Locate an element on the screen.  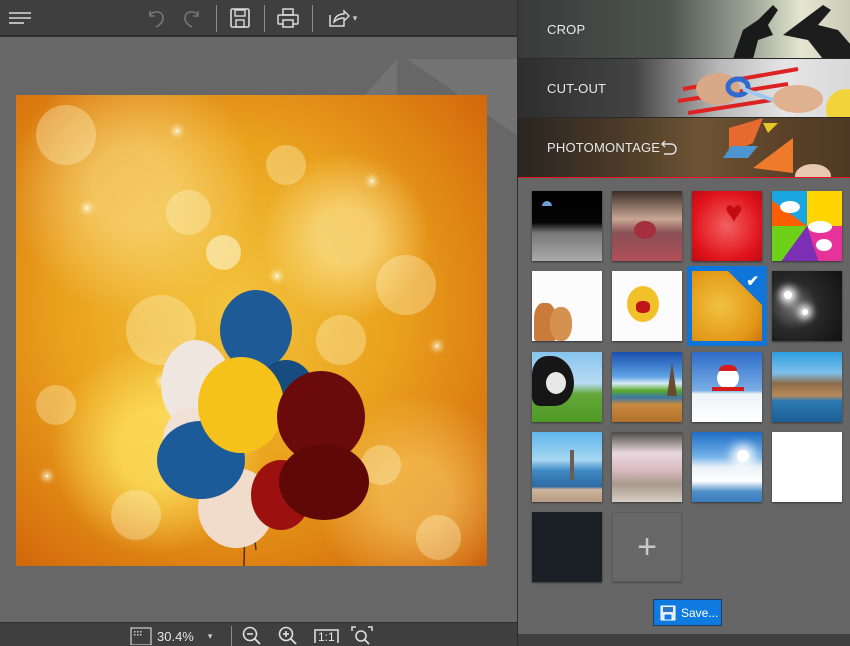
section-cut-out: CUT-OUT is located at coordinates (684, 88).